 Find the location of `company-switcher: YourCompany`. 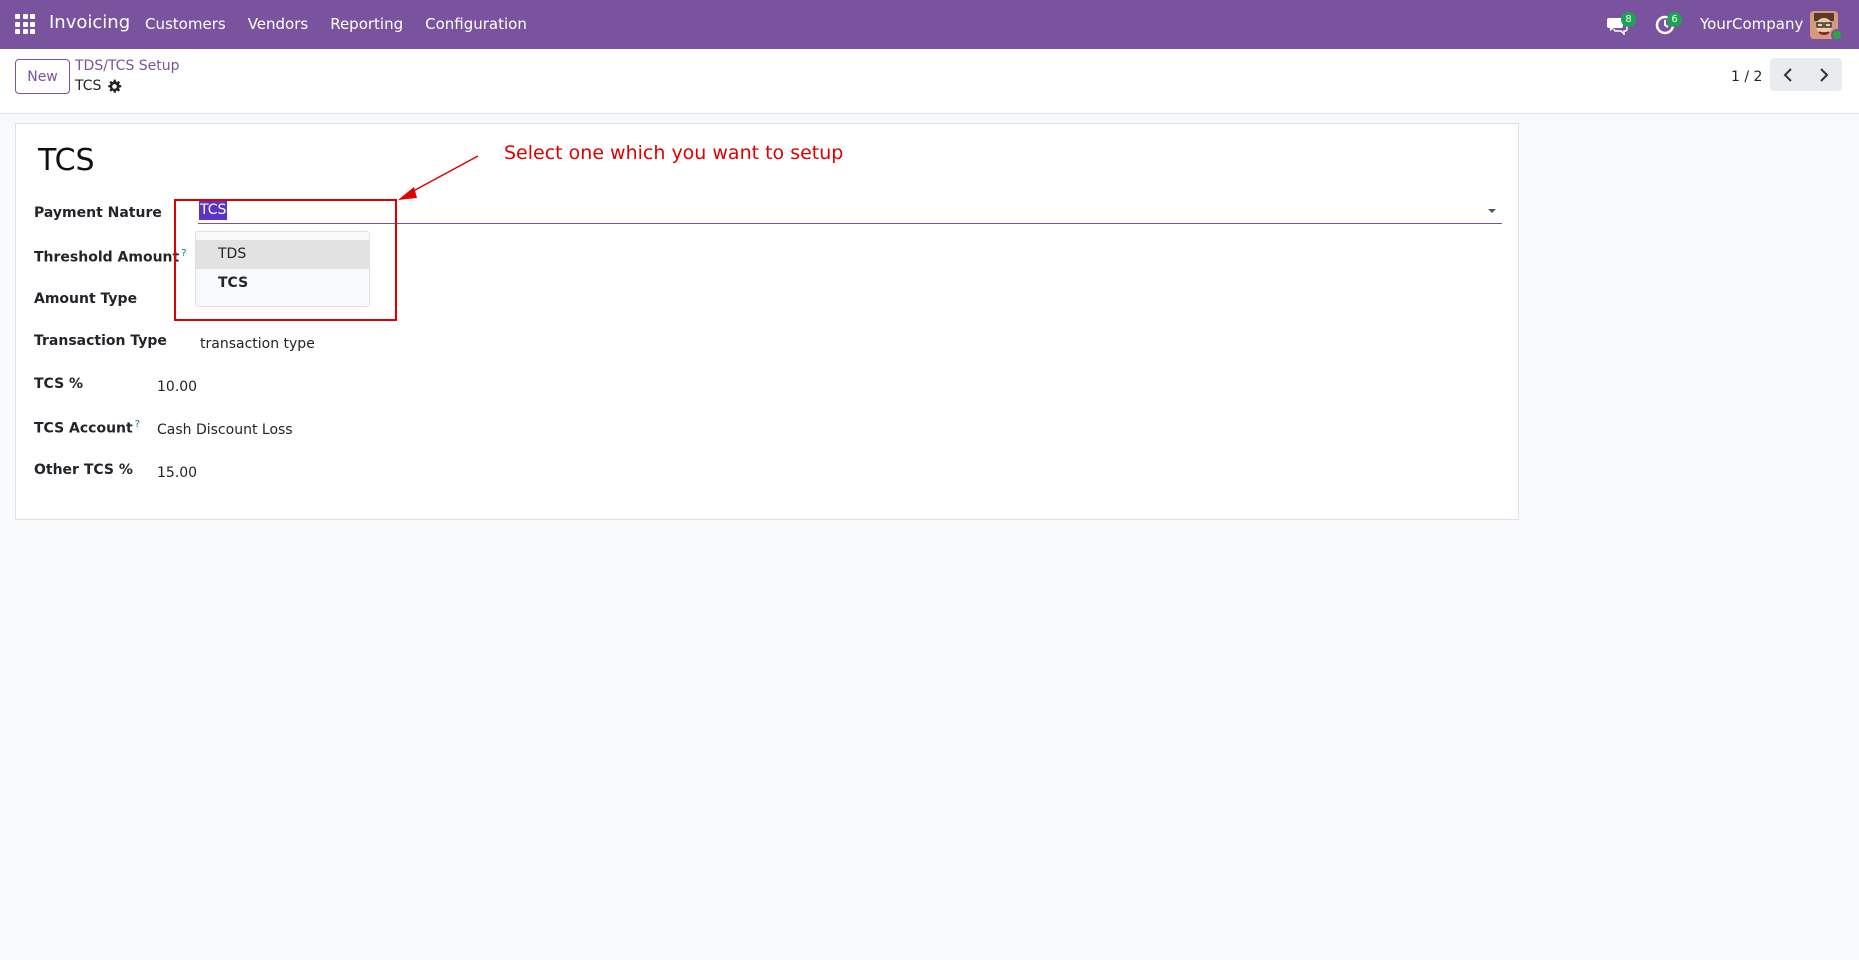

company-switcher: YourCompany is located at coordinates (1751, 24).